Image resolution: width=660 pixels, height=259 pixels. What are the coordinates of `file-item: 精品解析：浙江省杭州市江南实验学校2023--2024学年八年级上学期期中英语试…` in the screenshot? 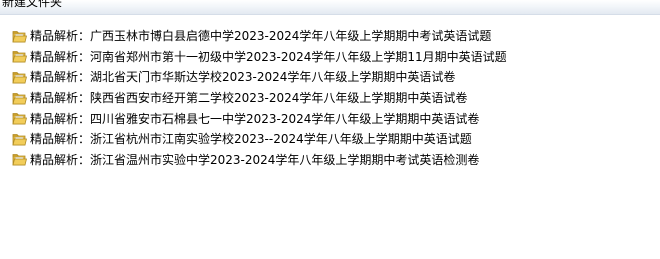 It's located at (332, 139).